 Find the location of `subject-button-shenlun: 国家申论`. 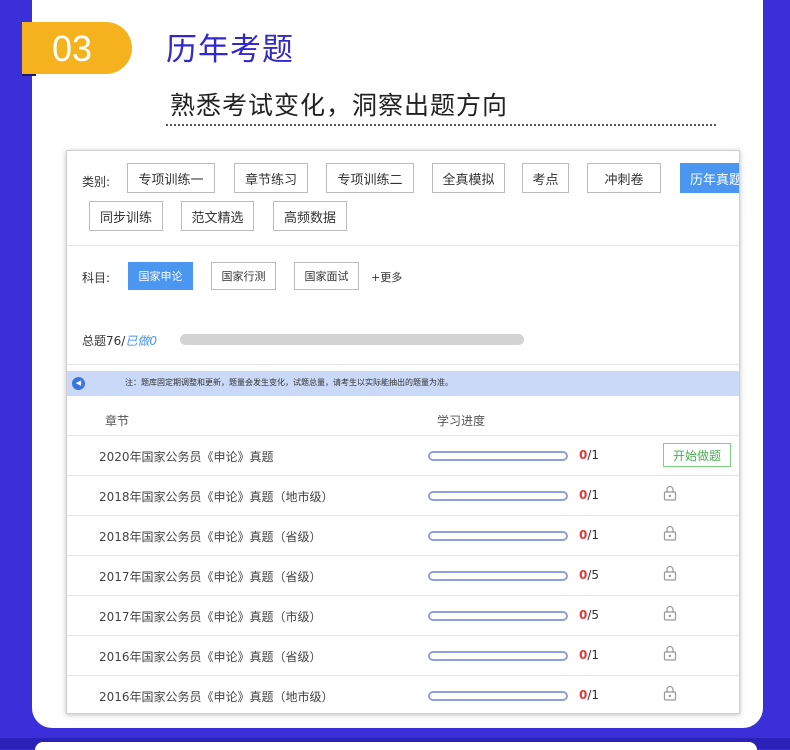

subject-button-shenlun: 国家申论 is located at coordinates (160, 276).